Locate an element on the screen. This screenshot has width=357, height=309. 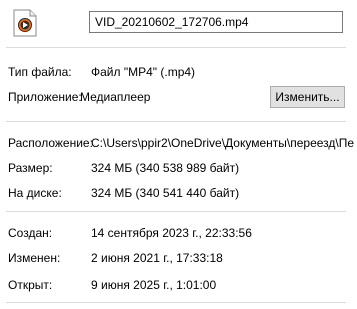
disk-size-label: На диске: is located at coordinates (35, 193).